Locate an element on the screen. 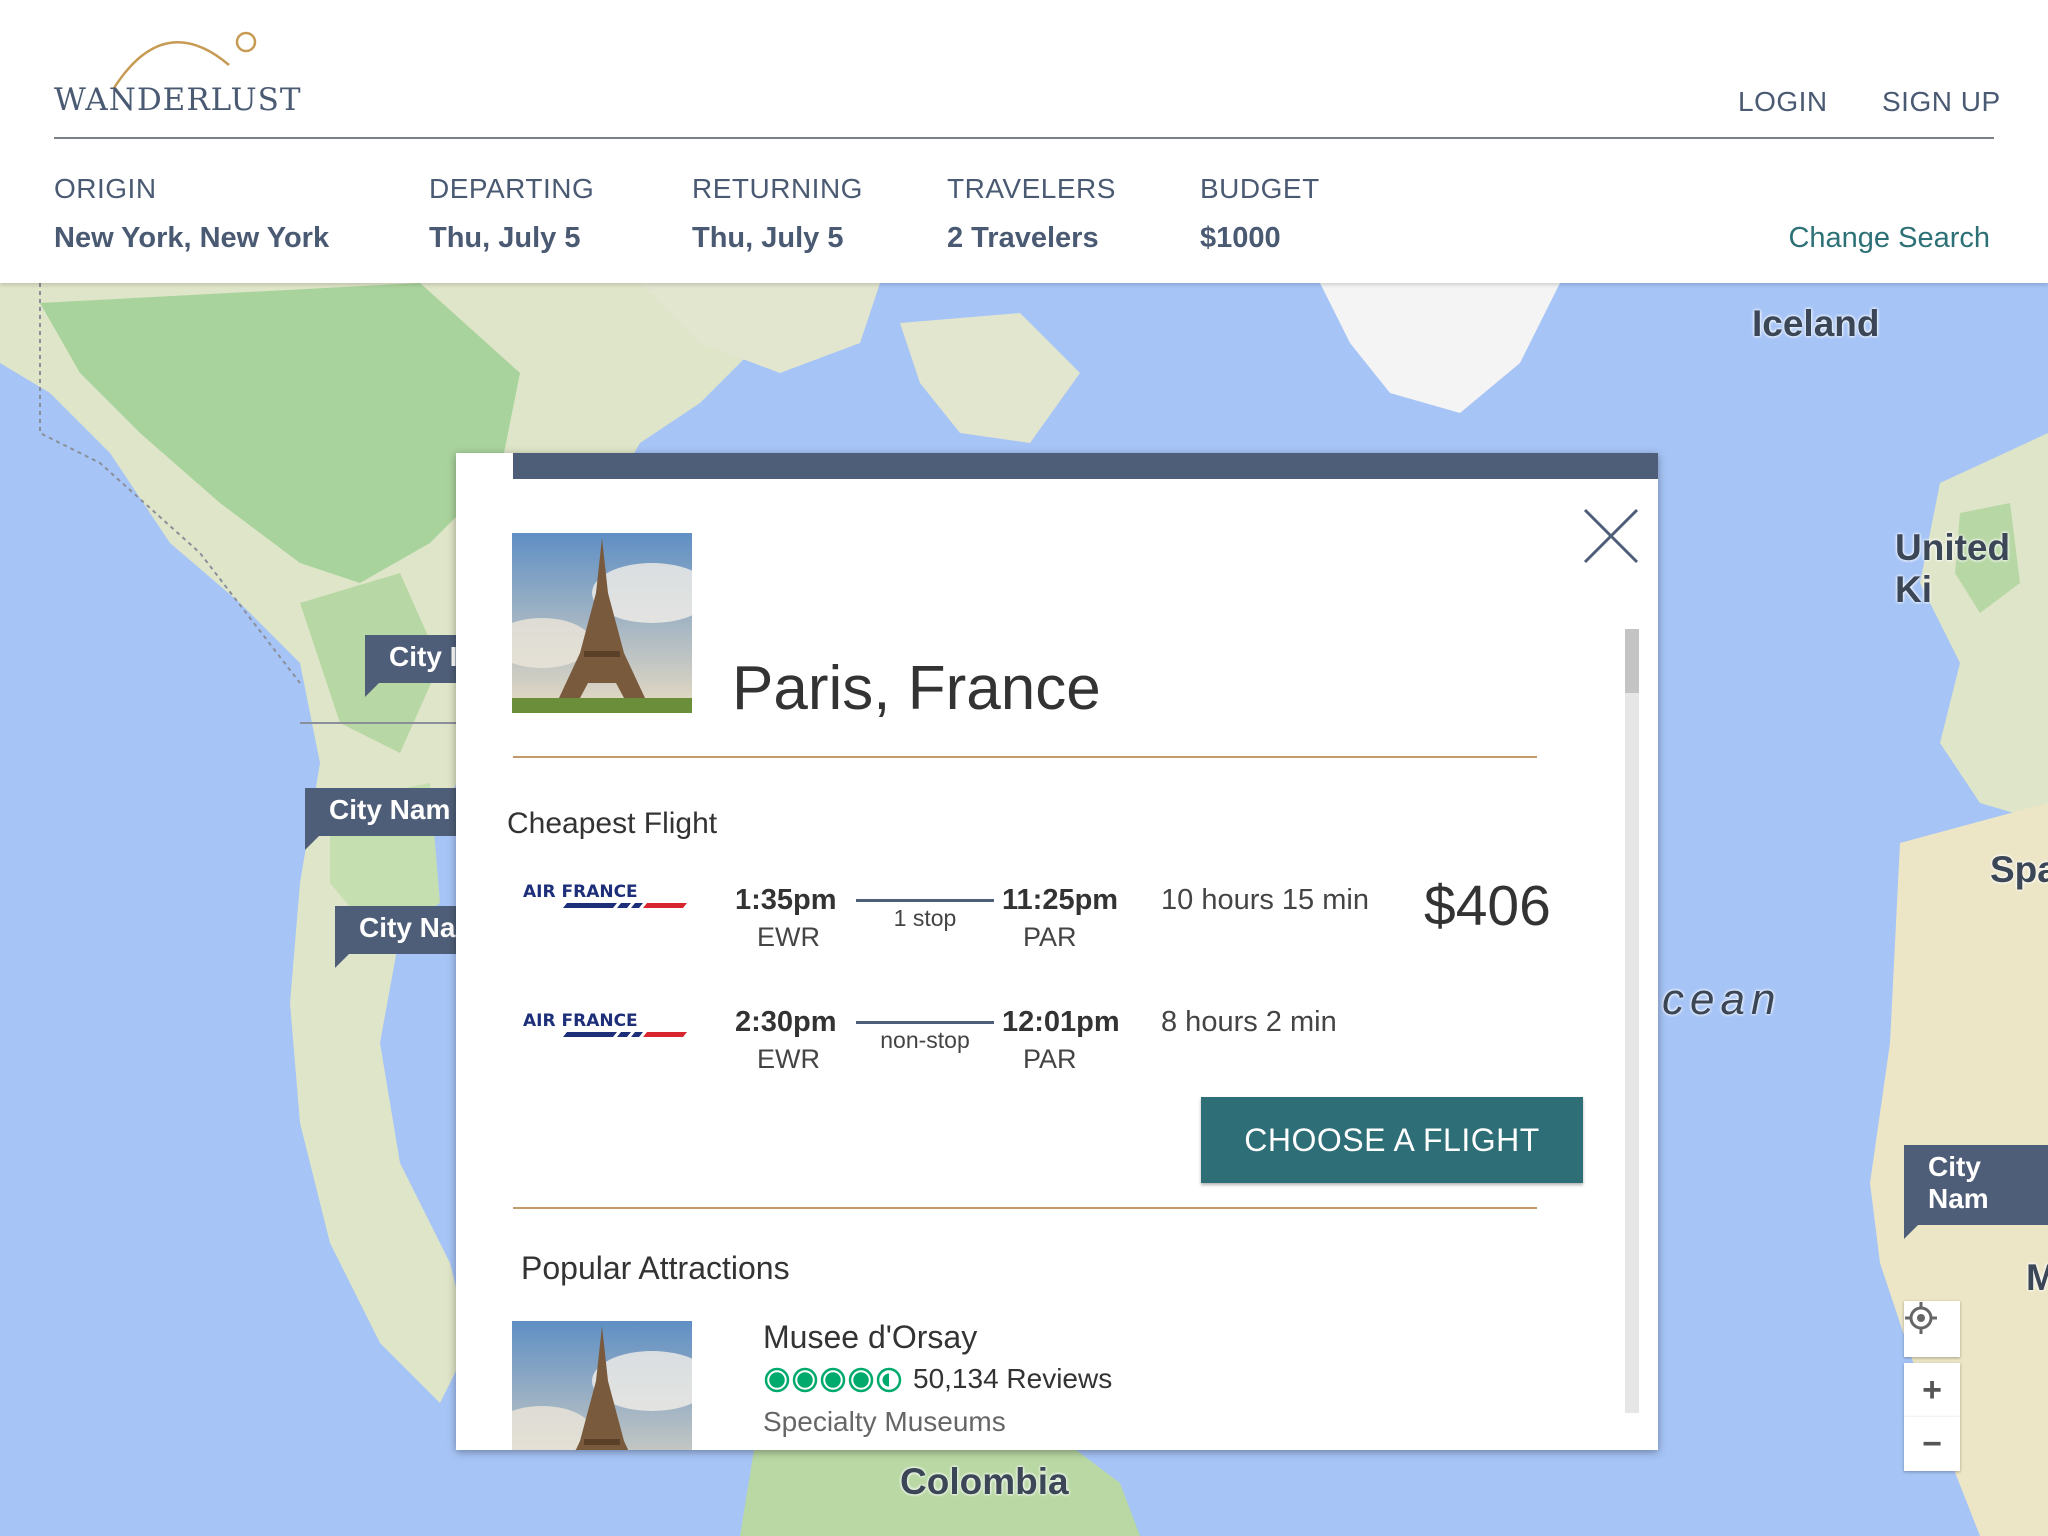  travelers-label: TRAVELERS is located at coordinates (1031, 188).